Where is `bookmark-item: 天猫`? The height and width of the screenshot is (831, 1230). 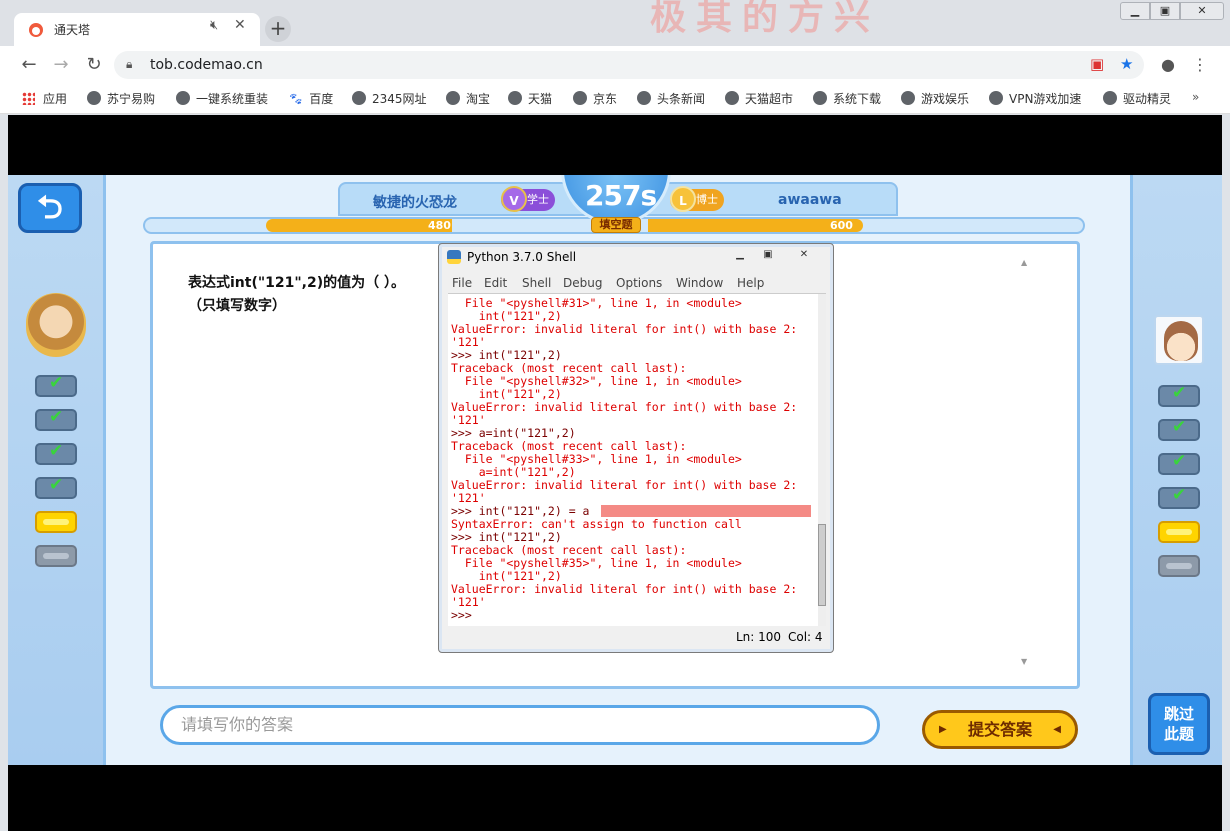 bookmark-item: 天猫 is located at coordinates (530, 98).